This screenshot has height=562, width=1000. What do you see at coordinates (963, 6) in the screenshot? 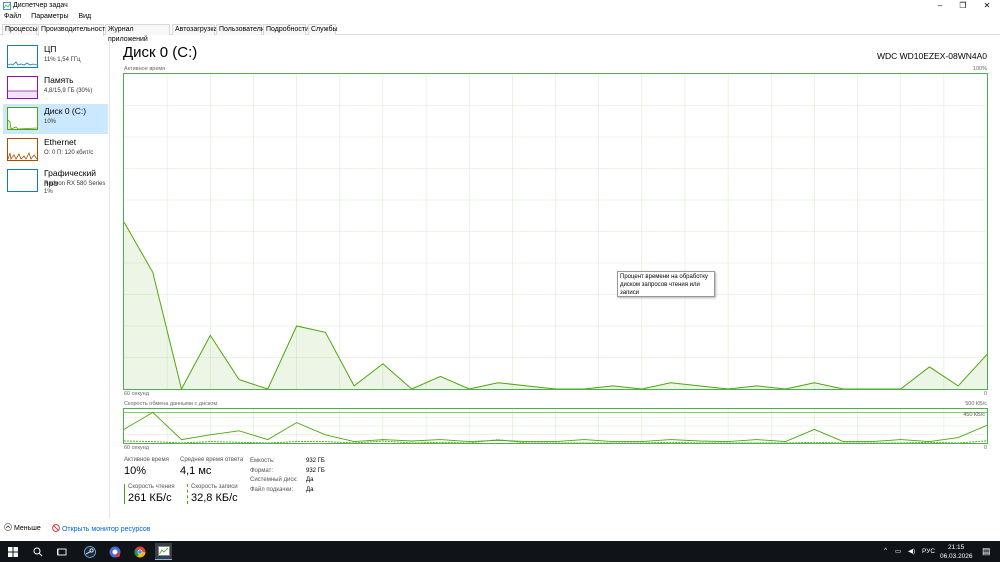
I see `maximize-button: ❐` at bounding box center [963, 6].